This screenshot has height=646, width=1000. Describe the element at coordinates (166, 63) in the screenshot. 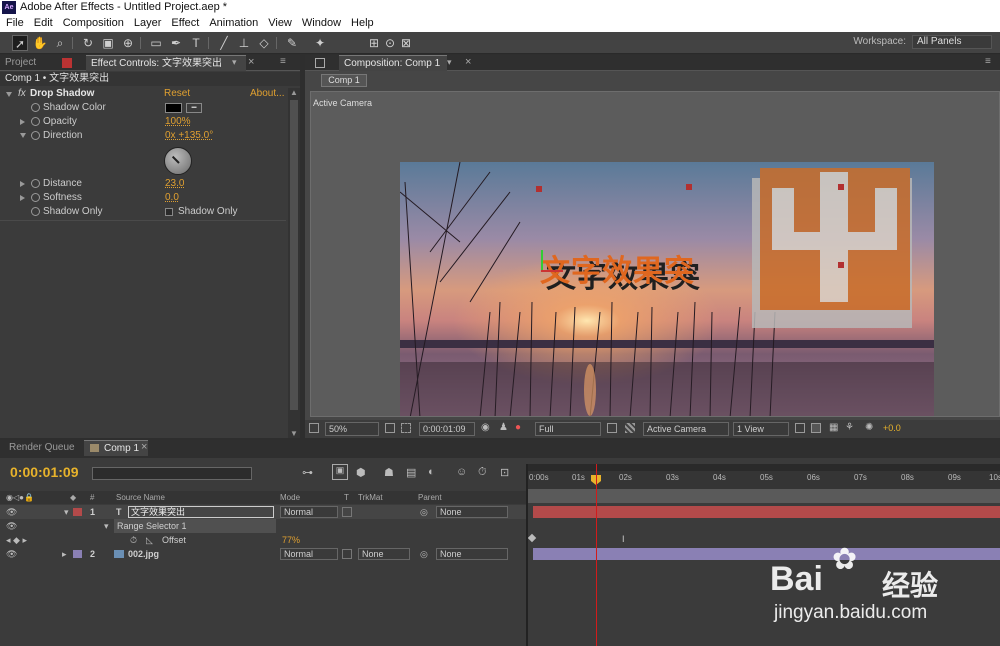

I see `tab-effect-controls: Effect Controls: 文字效果突出` at that location.